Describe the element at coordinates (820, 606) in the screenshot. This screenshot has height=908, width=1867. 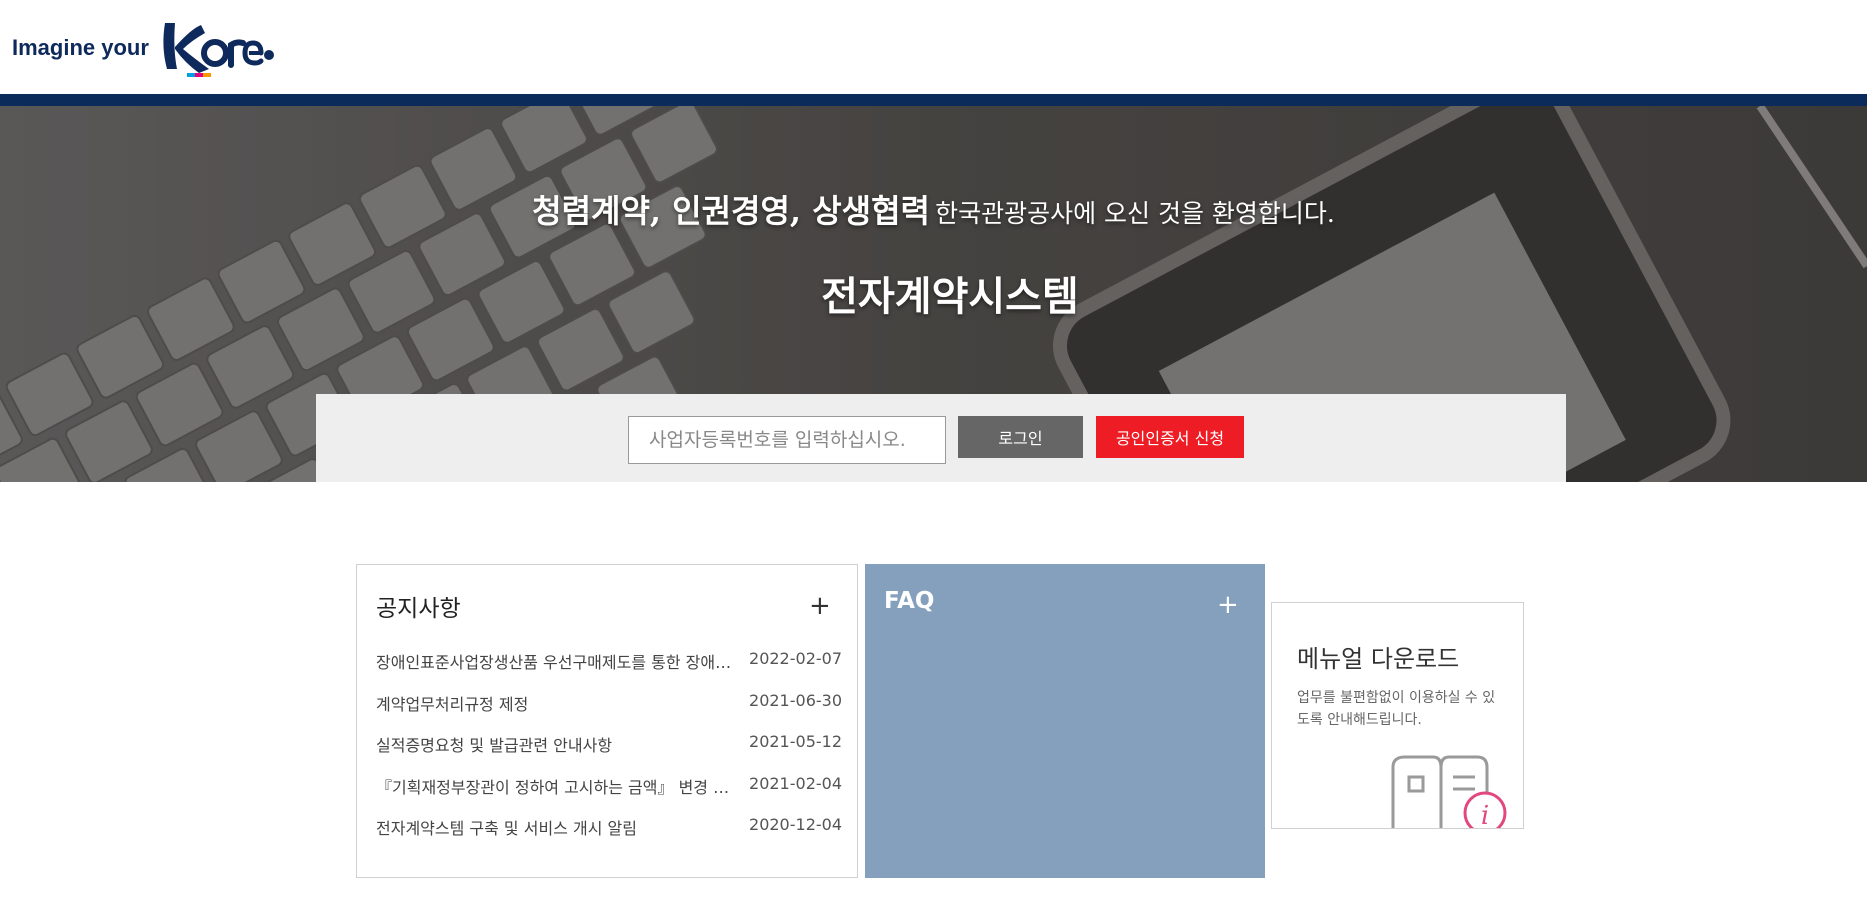
I see `notice-more-plus-icon: +` at that location.